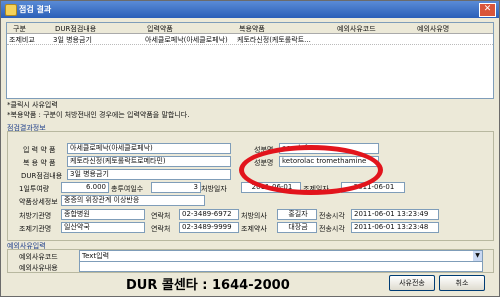 This screenshot has width=500, height=297. I want to click on disp-org-label: 조제기관명, so click(35, 229).